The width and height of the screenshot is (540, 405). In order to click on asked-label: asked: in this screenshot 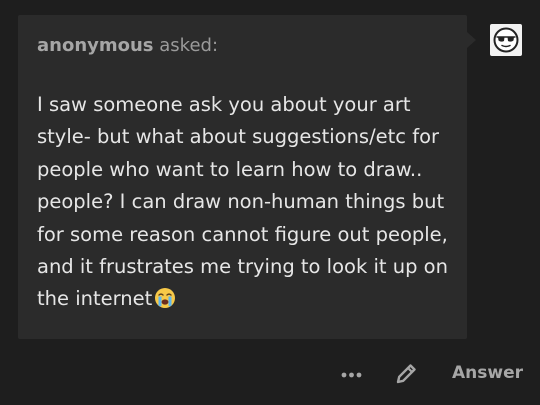, I will do `click(189, 45)`.